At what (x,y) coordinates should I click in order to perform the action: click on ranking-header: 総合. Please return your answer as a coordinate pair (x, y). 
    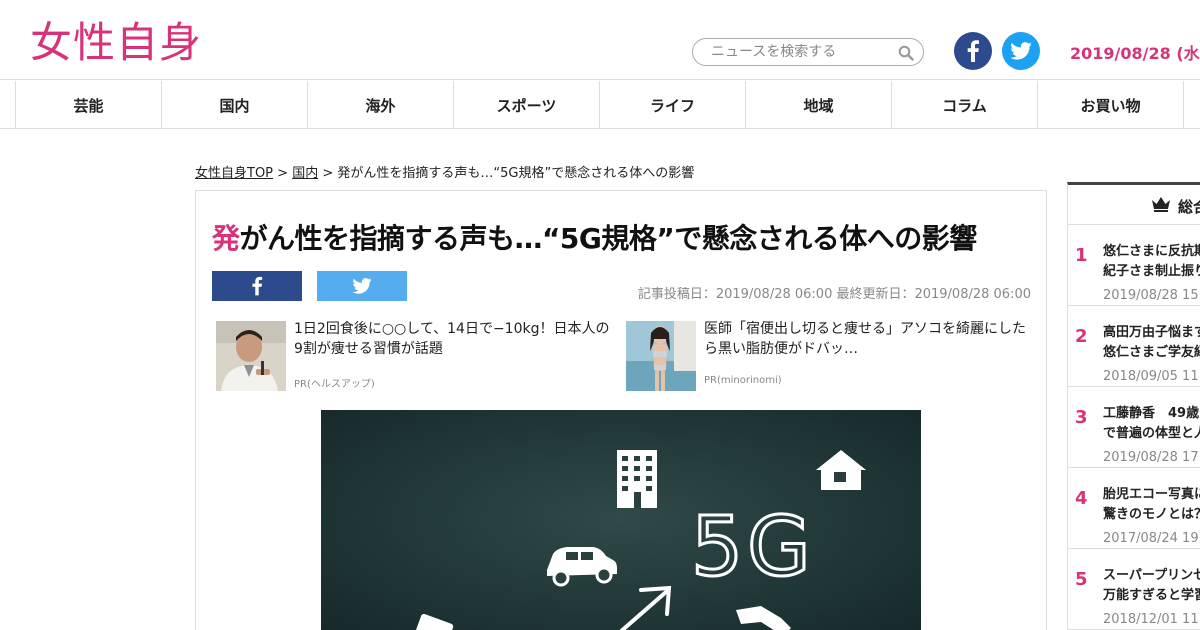
    Looking at the image, I should click on (1134, 205).